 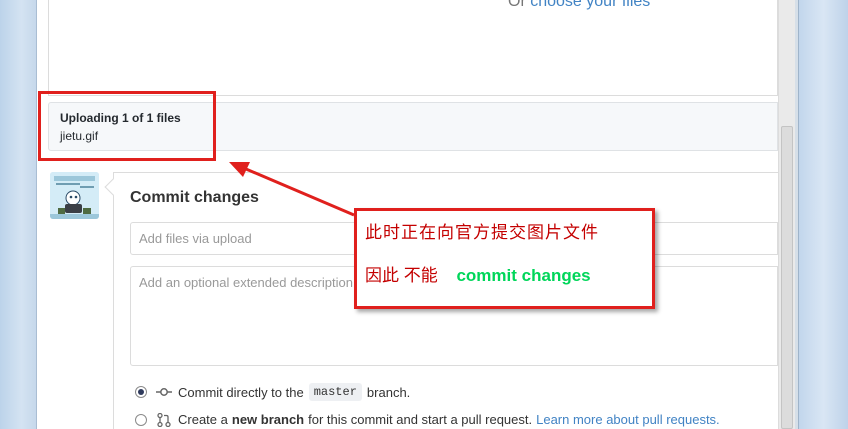 What do you see at coordinates (268, 419) in the screenshot?
I see `new-branch-bold: new branch` at bounding box center [268, 419].